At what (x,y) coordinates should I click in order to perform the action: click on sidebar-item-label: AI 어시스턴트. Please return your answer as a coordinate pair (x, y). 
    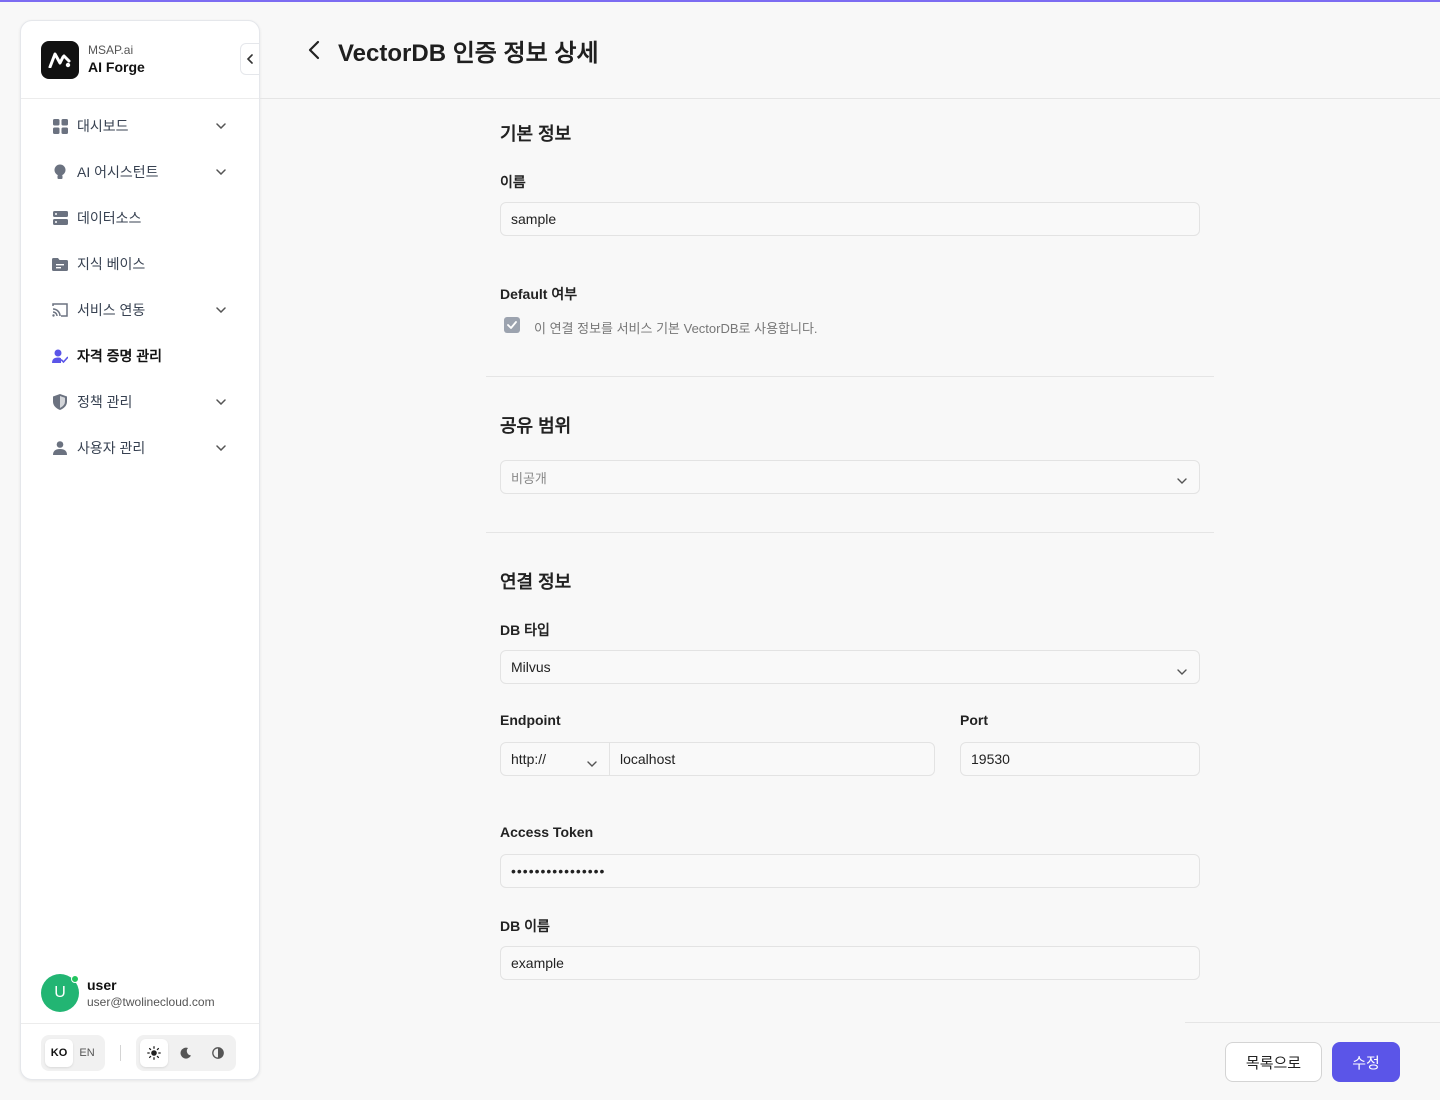
    Looking at the image, I should click on (118, 172).